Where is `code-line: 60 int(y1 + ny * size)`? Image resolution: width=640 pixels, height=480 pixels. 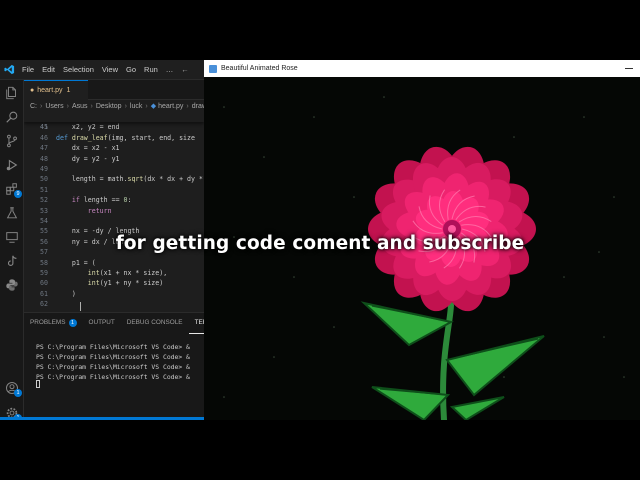 code-line: 60 int(y1 + ny * size) is located at coordinates (114, 283).